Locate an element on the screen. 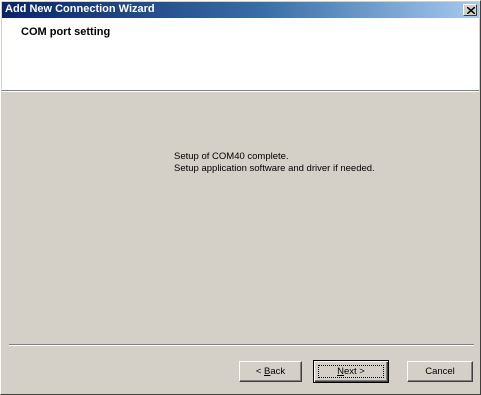 The width and height of the screenshot is (481, 395). next-button: Next > is located at coordinates (351, 371).